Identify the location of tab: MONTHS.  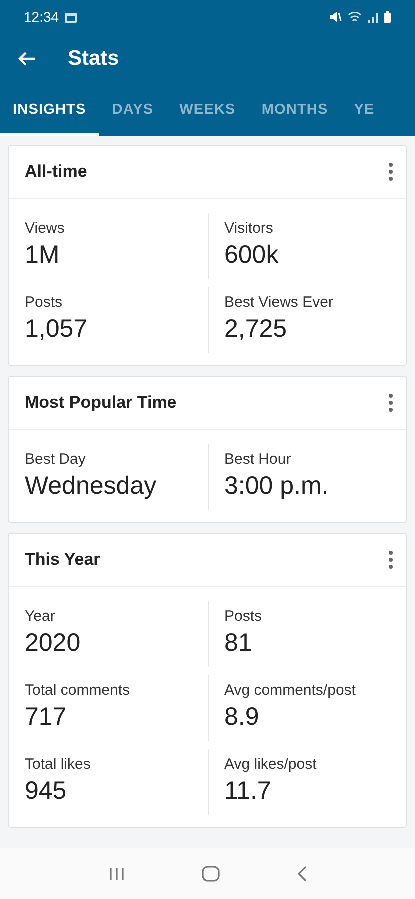
(295, 110).